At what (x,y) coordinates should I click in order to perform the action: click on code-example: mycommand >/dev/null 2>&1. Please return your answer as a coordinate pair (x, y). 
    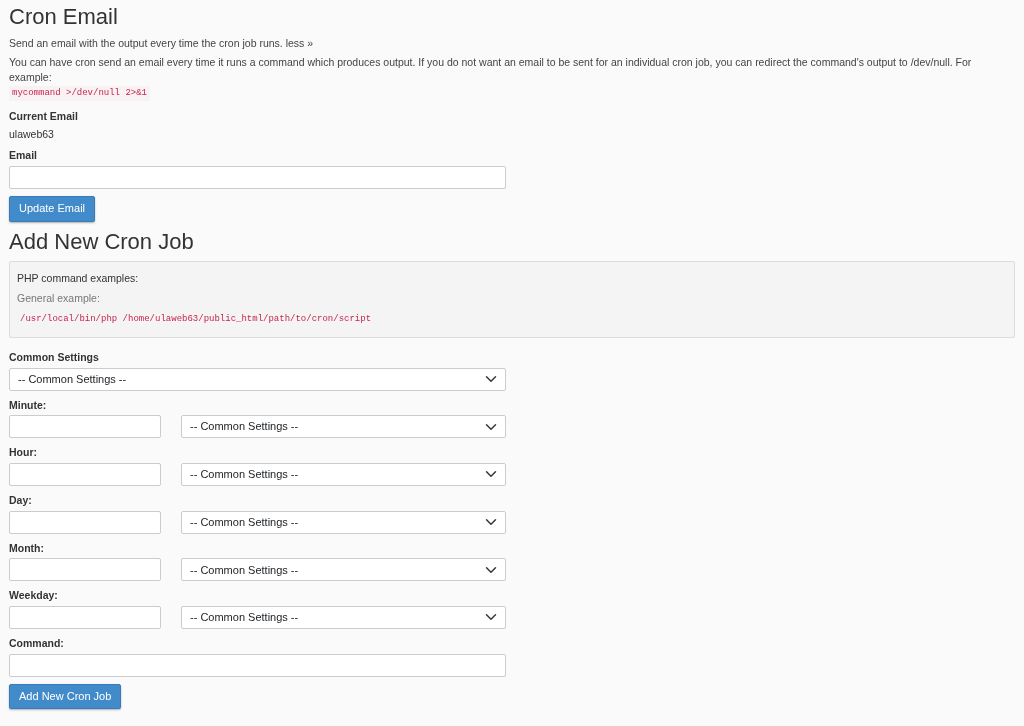
    Looking at the image, I should click on (80, 94).